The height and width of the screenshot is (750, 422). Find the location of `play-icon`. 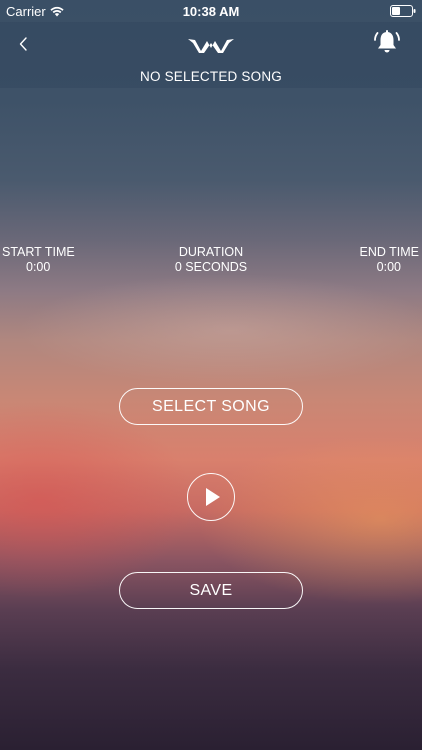

play-icon is located at coordinates (213, 497).